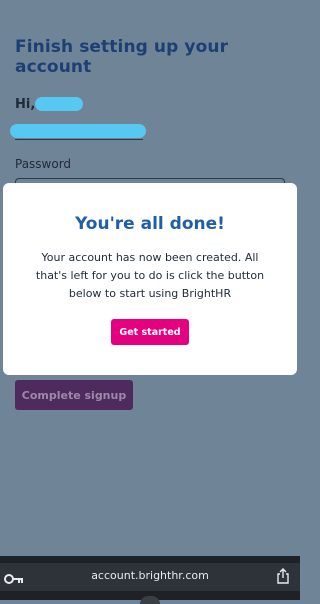  Describe the element at coordinates (43, 164) in the screenshot. I see `password-label: Password` at that location.